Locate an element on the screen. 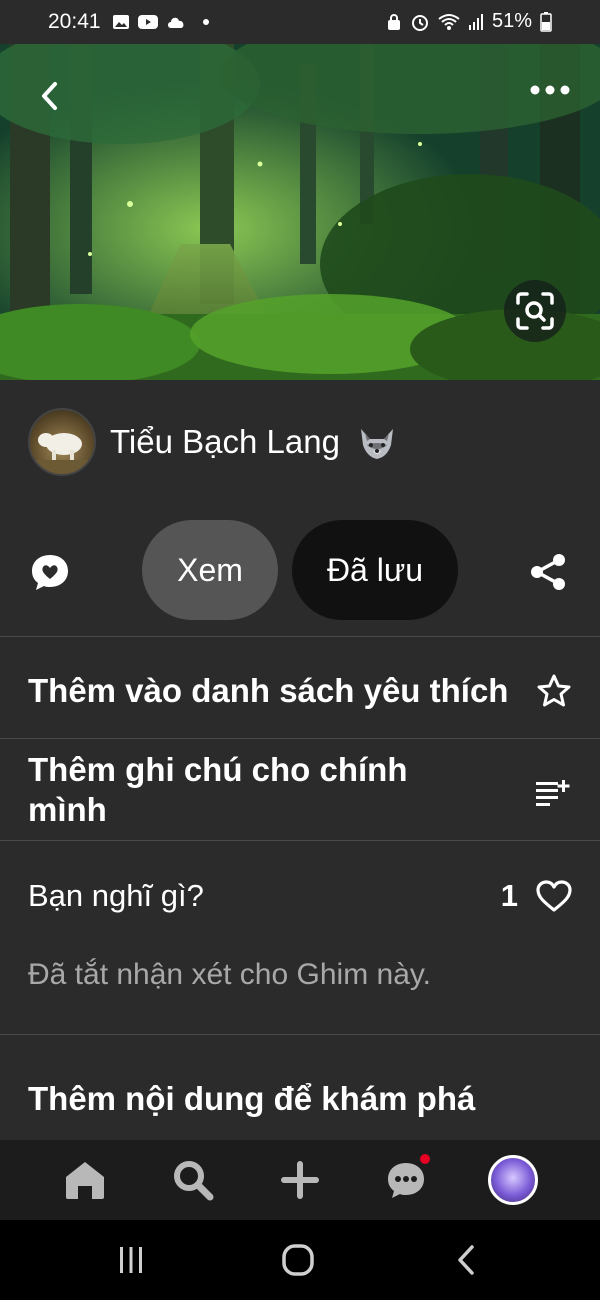  visual-search-icon is located at coordinates (535, 311).